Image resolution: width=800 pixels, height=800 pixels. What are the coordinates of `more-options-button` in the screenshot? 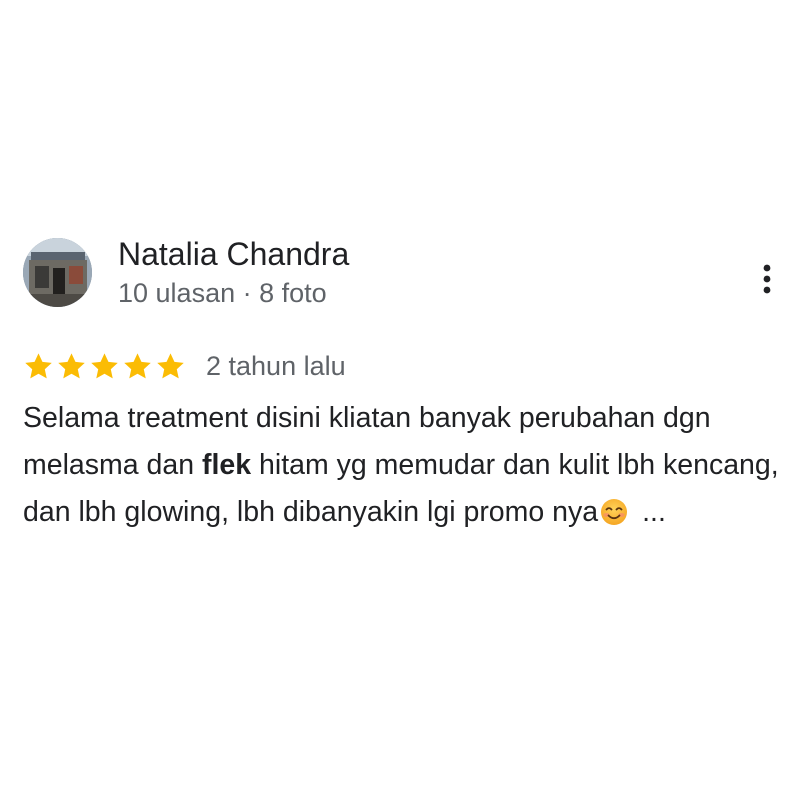 It's located at (767, 279).